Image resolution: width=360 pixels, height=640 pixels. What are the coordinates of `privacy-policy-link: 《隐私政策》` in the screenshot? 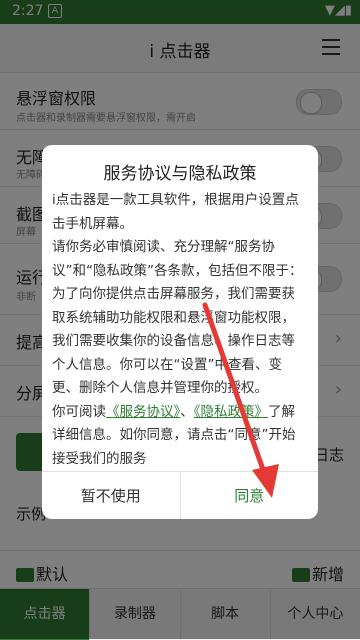 It's located at (231, 412).